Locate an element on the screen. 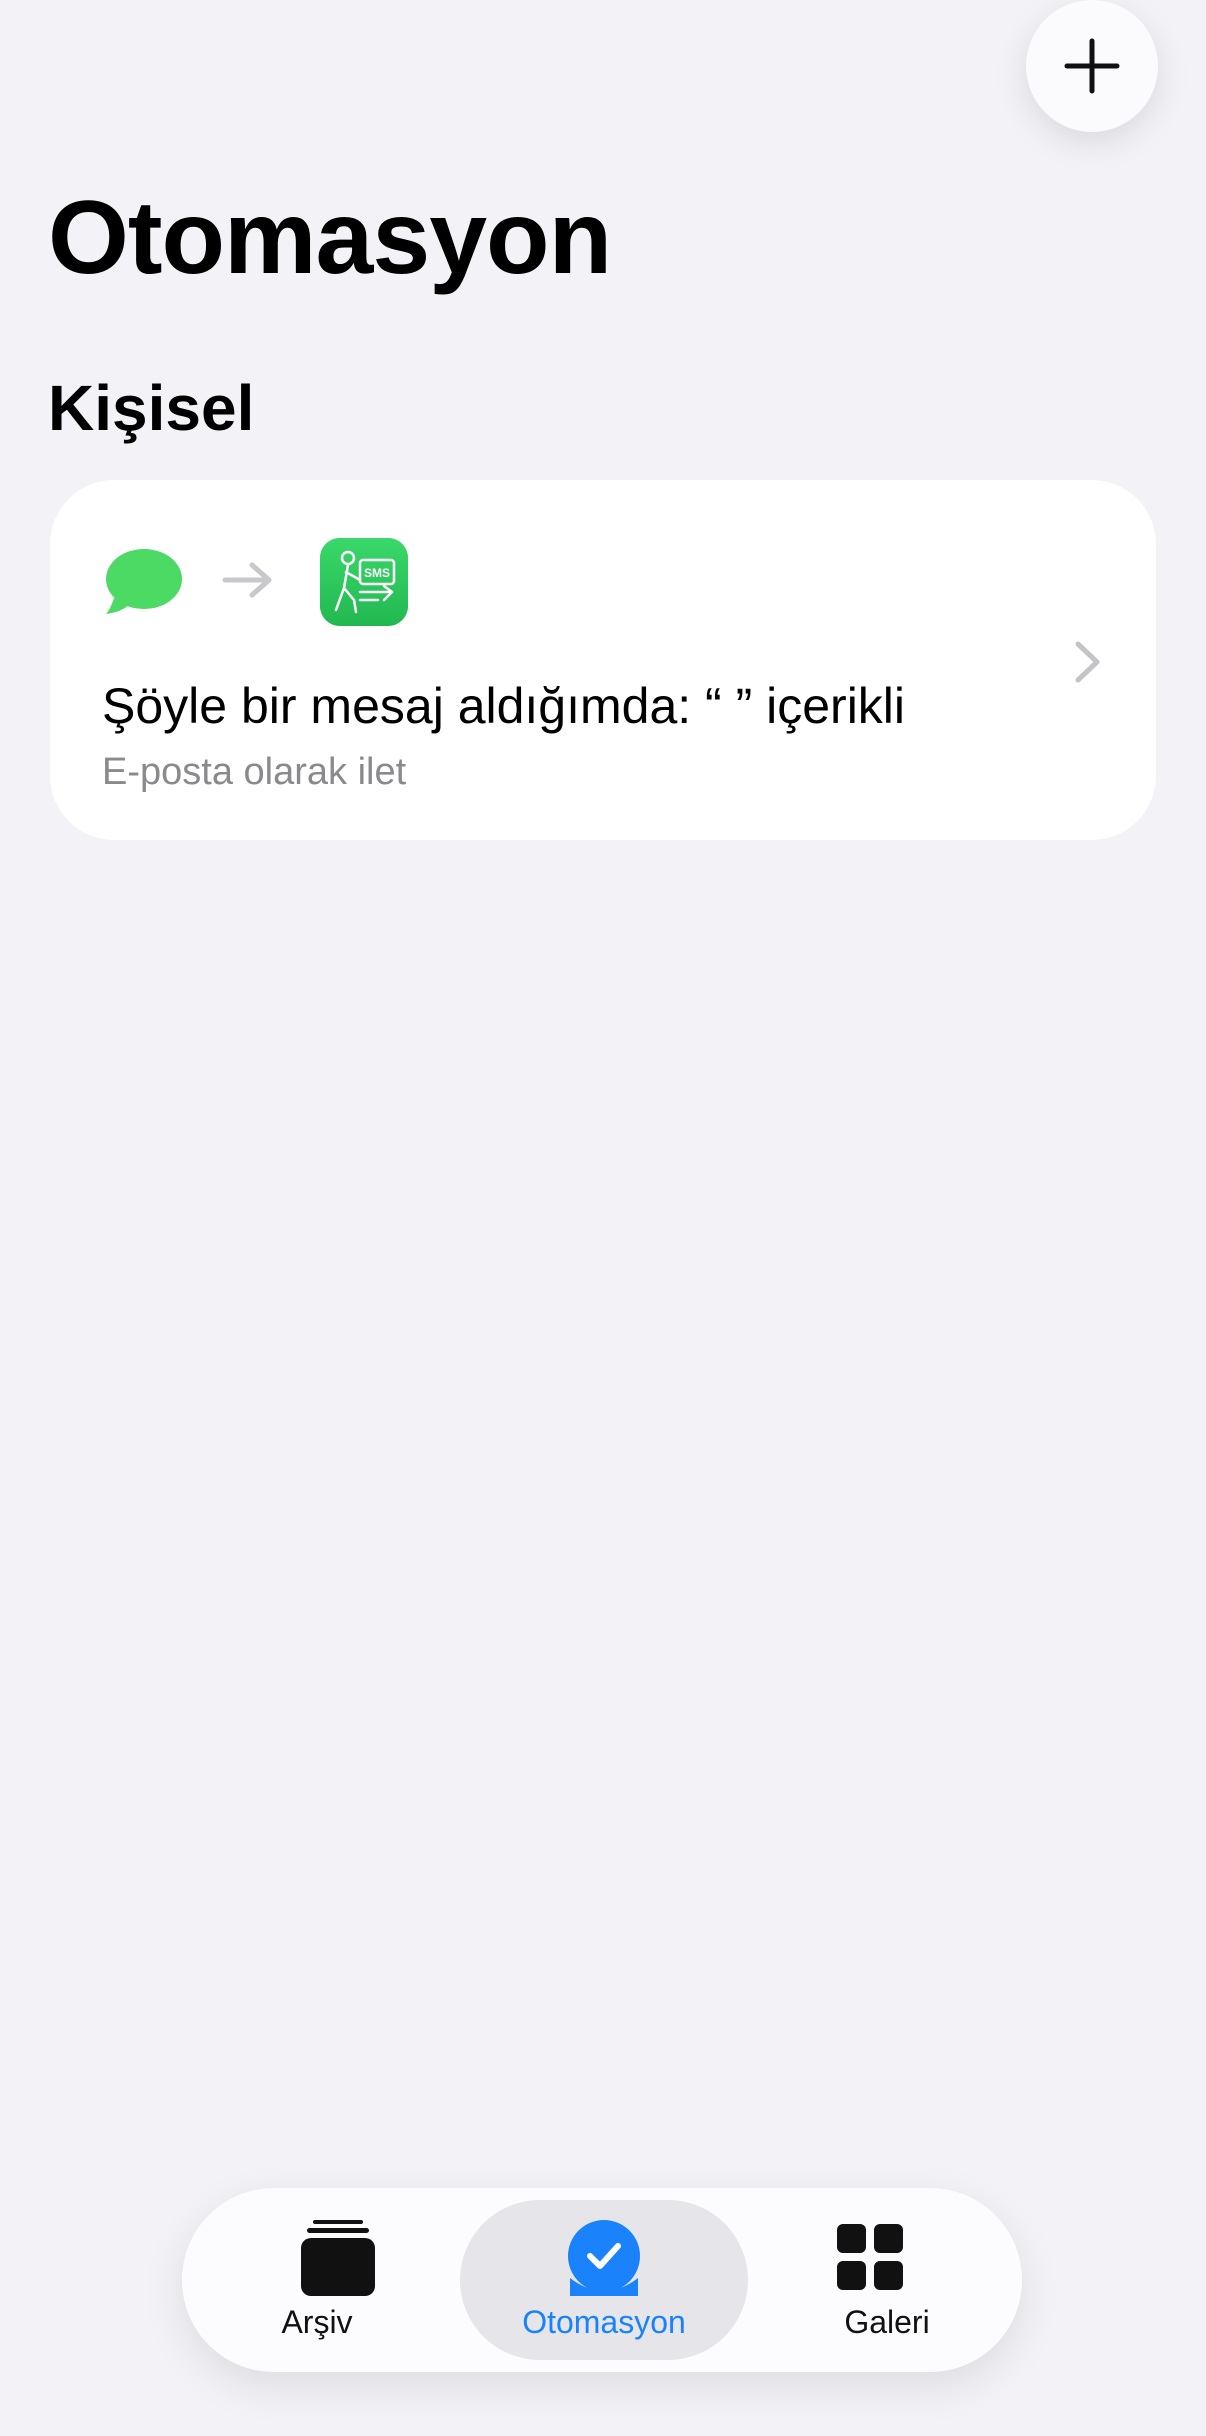  tab-galeri: Galeri is located at coordinates (887, 2280).